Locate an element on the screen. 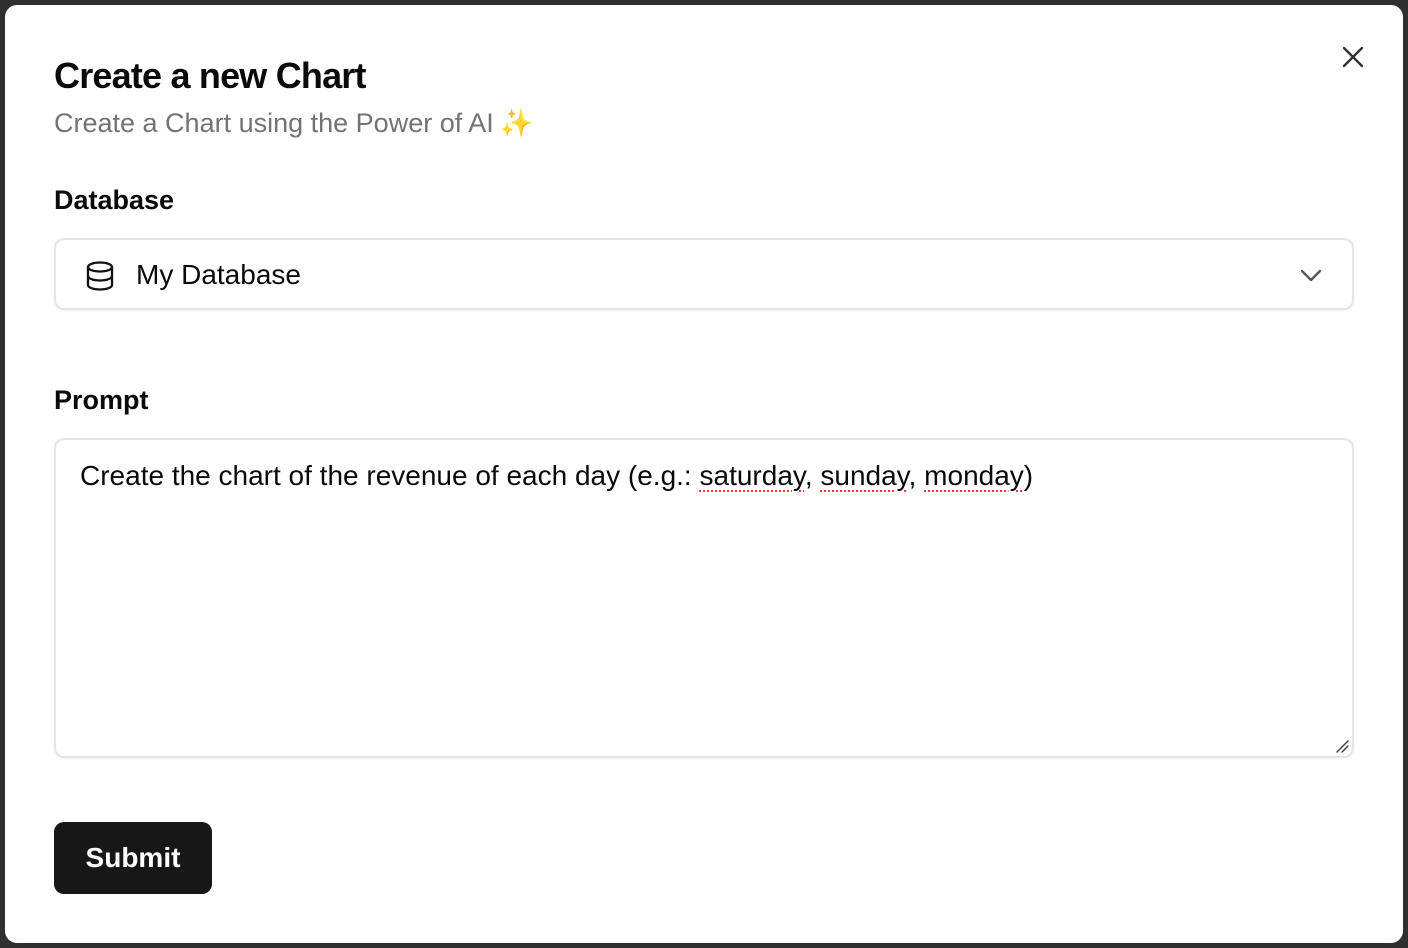 The height and width of the screenshot is (948, 1408). prompt-word-saturday: saturday is located at coordinates (752, 475).